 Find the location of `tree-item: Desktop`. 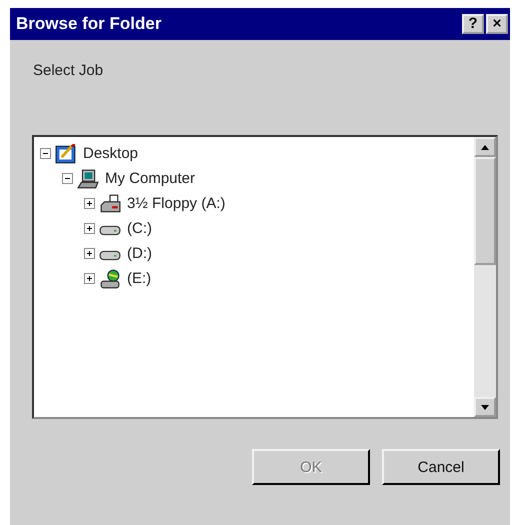

tree-item: Desktop is located at coordinates (110, 153).